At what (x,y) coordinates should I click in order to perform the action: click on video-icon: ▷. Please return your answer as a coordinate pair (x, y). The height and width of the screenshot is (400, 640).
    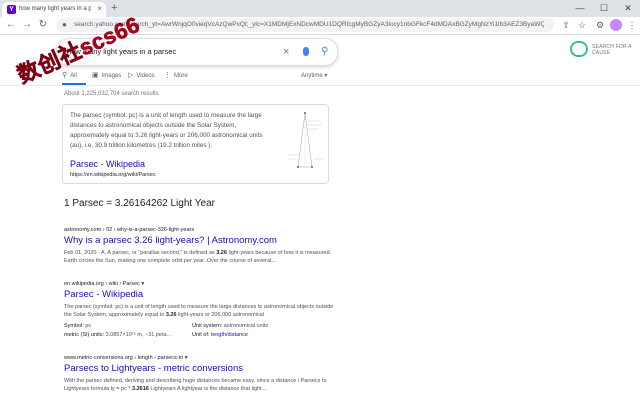
    Looking at the image, I should click on (131, 75).